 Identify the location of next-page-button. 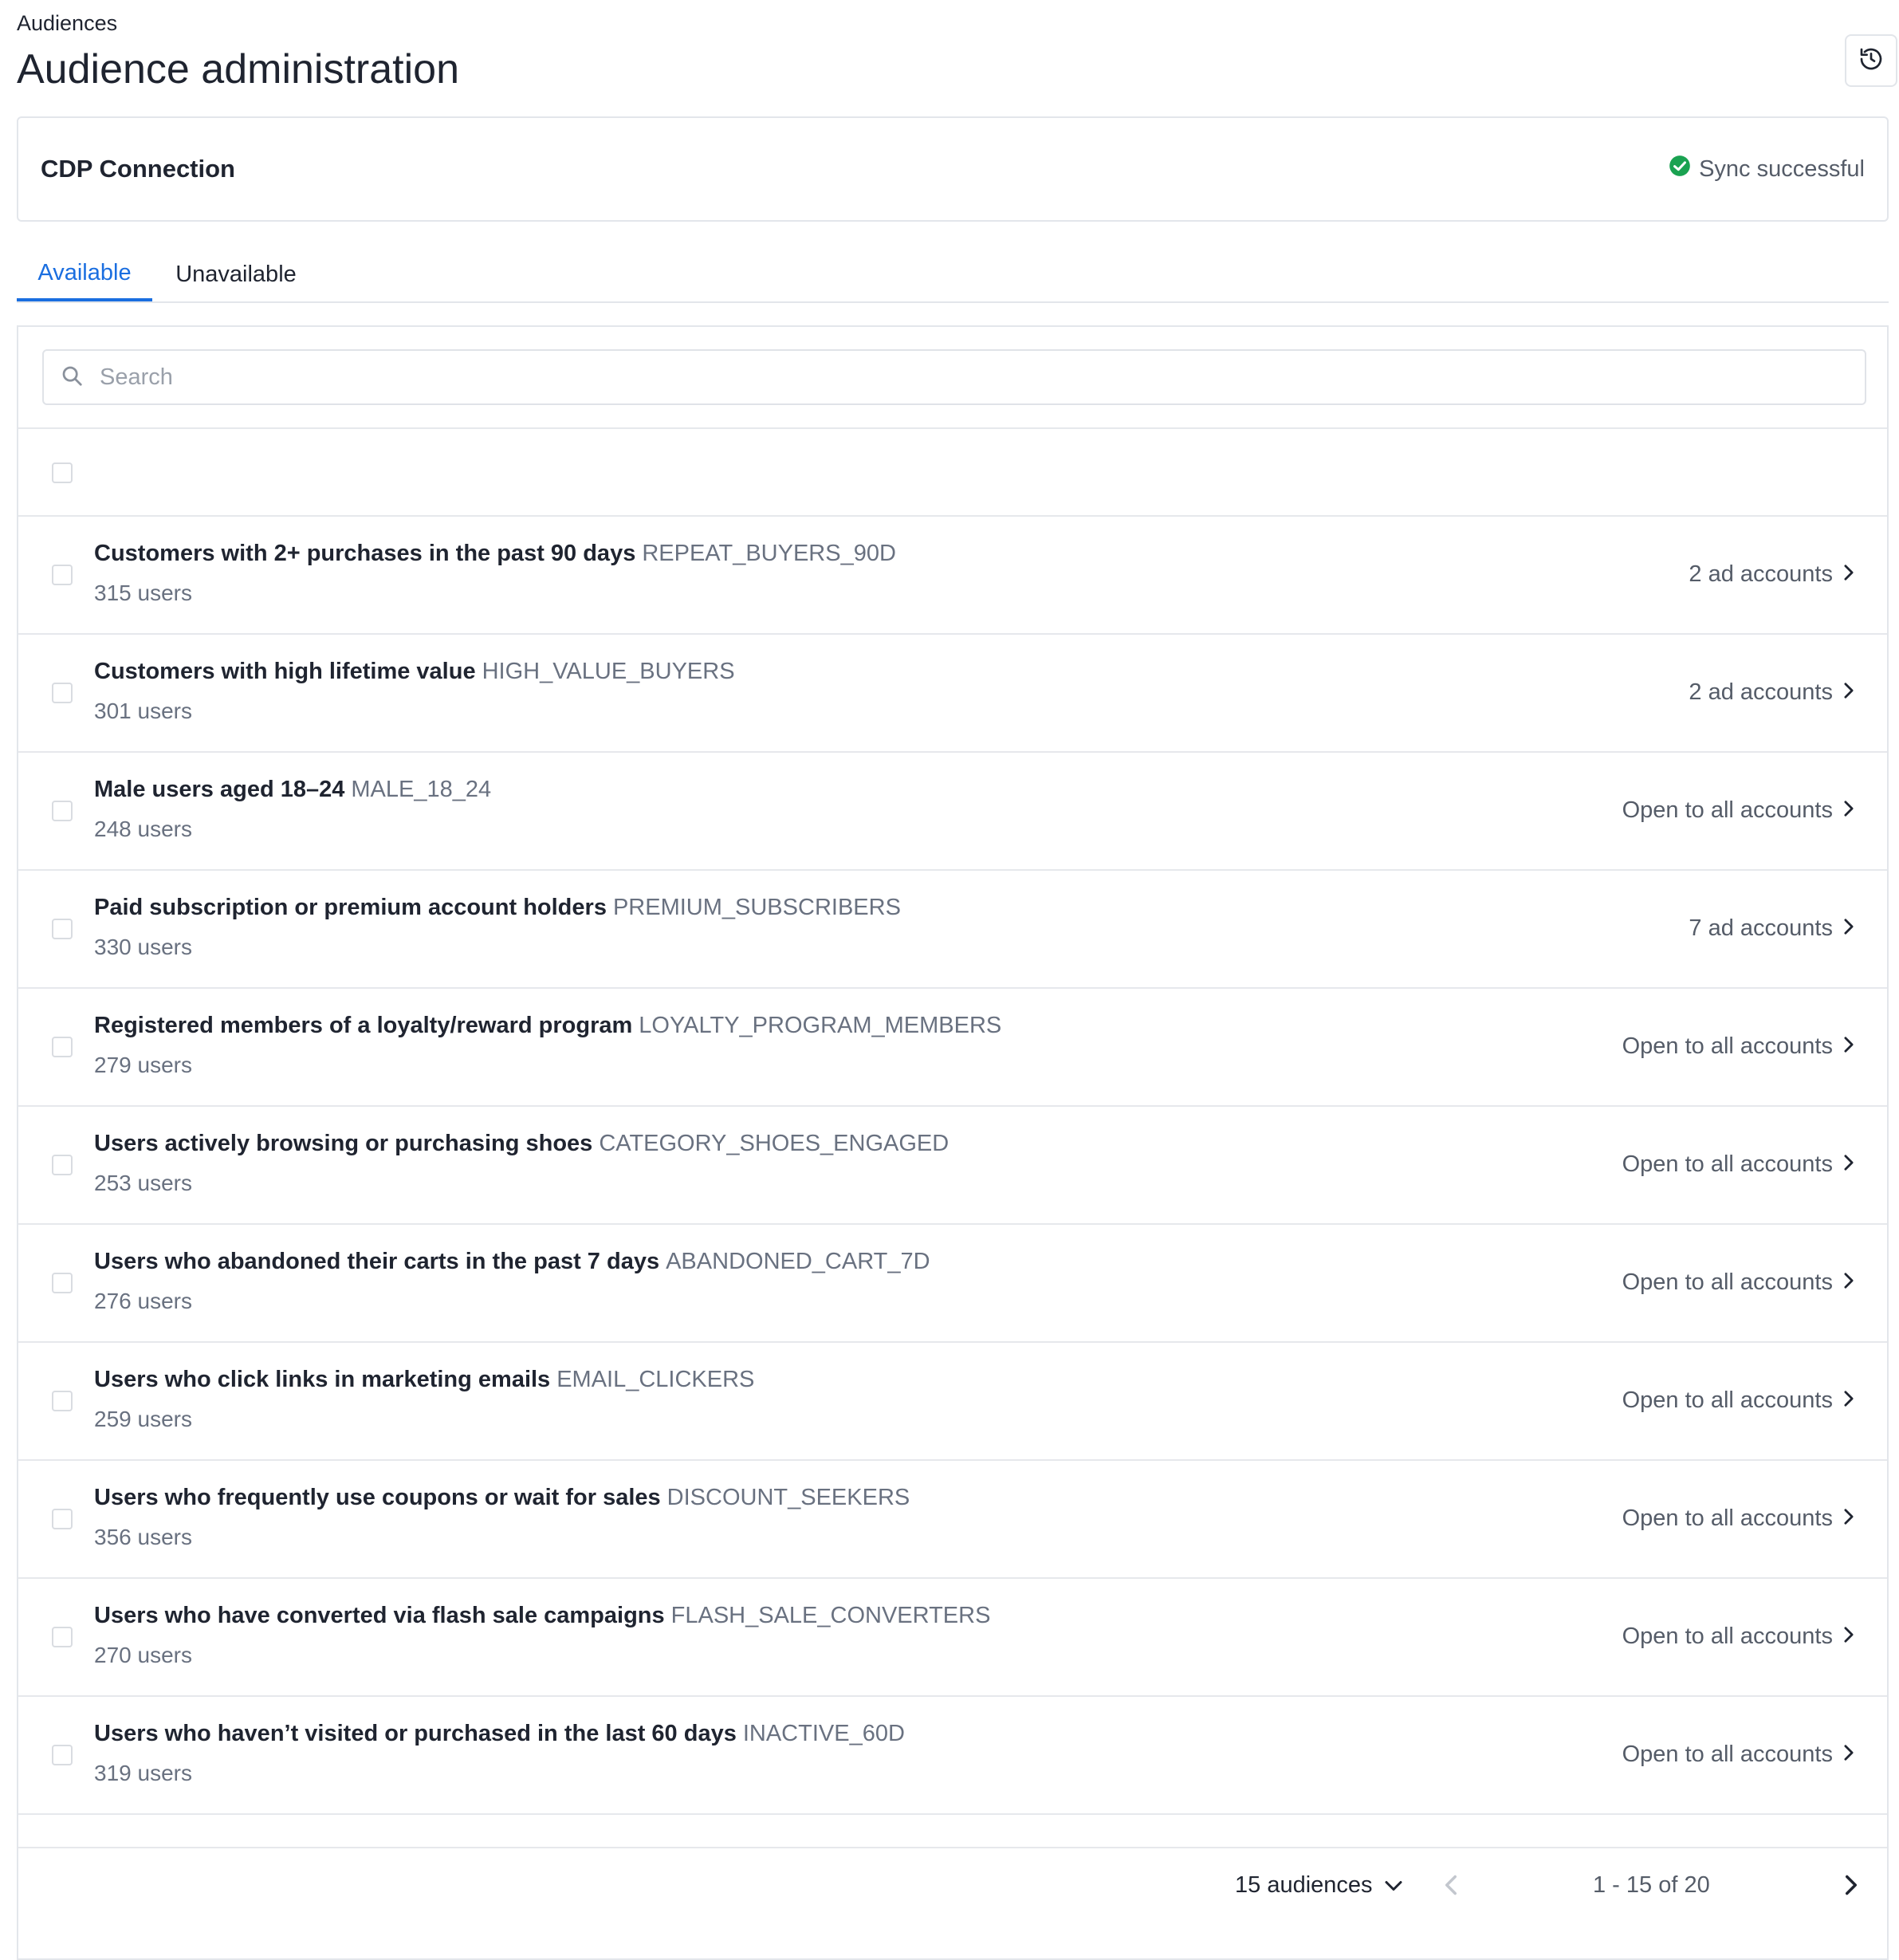
(1851, 1887).